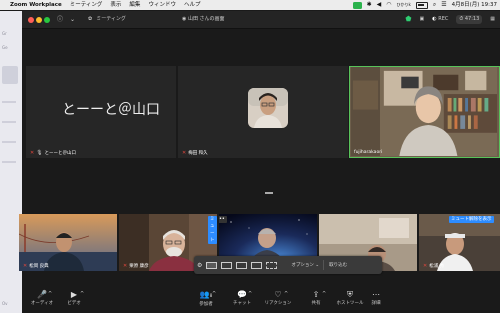 The height and width of the screenshot is (313, 500). I want to click on menu-item-edit: 編集, so click(134, 5).